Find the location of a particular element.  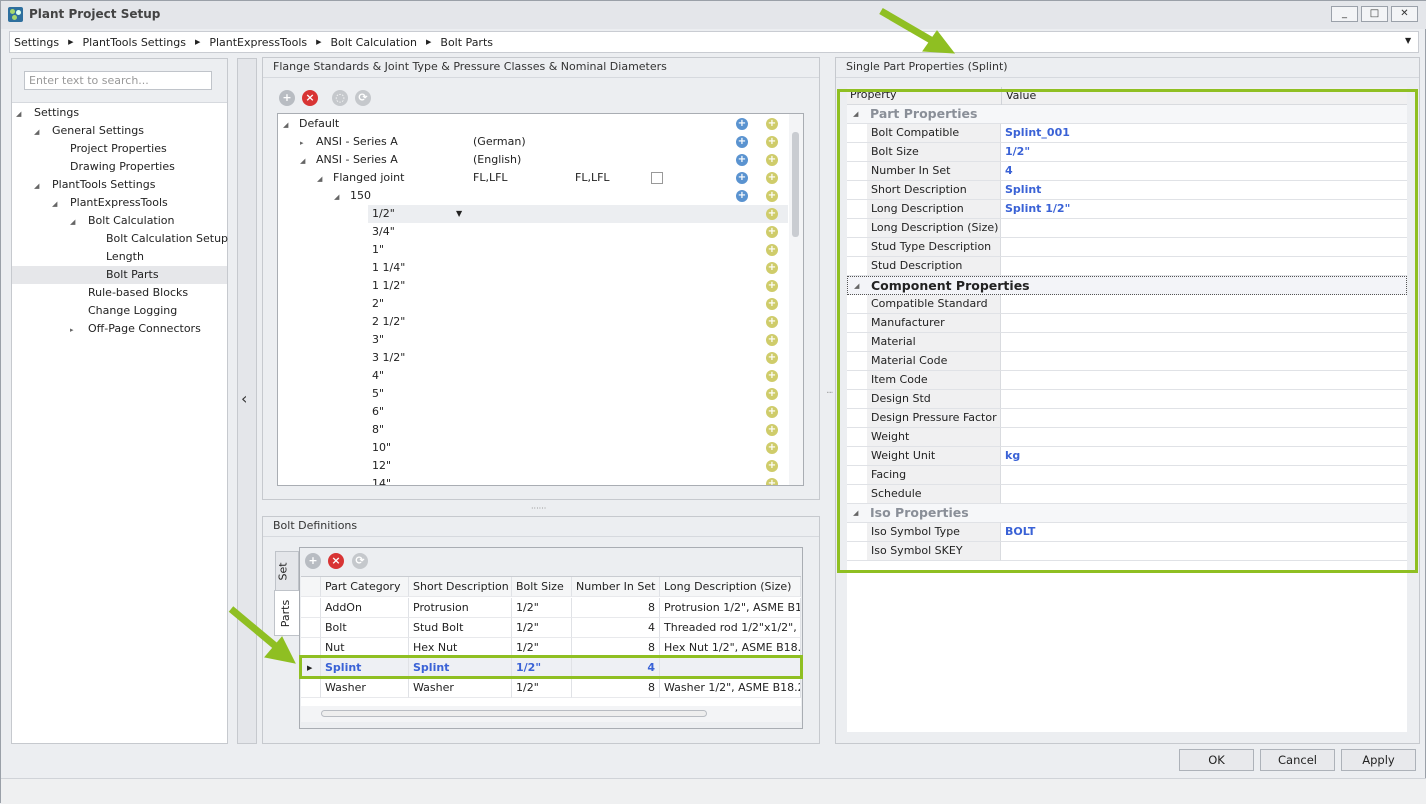

status-bar is located at coordinates (713, 791).